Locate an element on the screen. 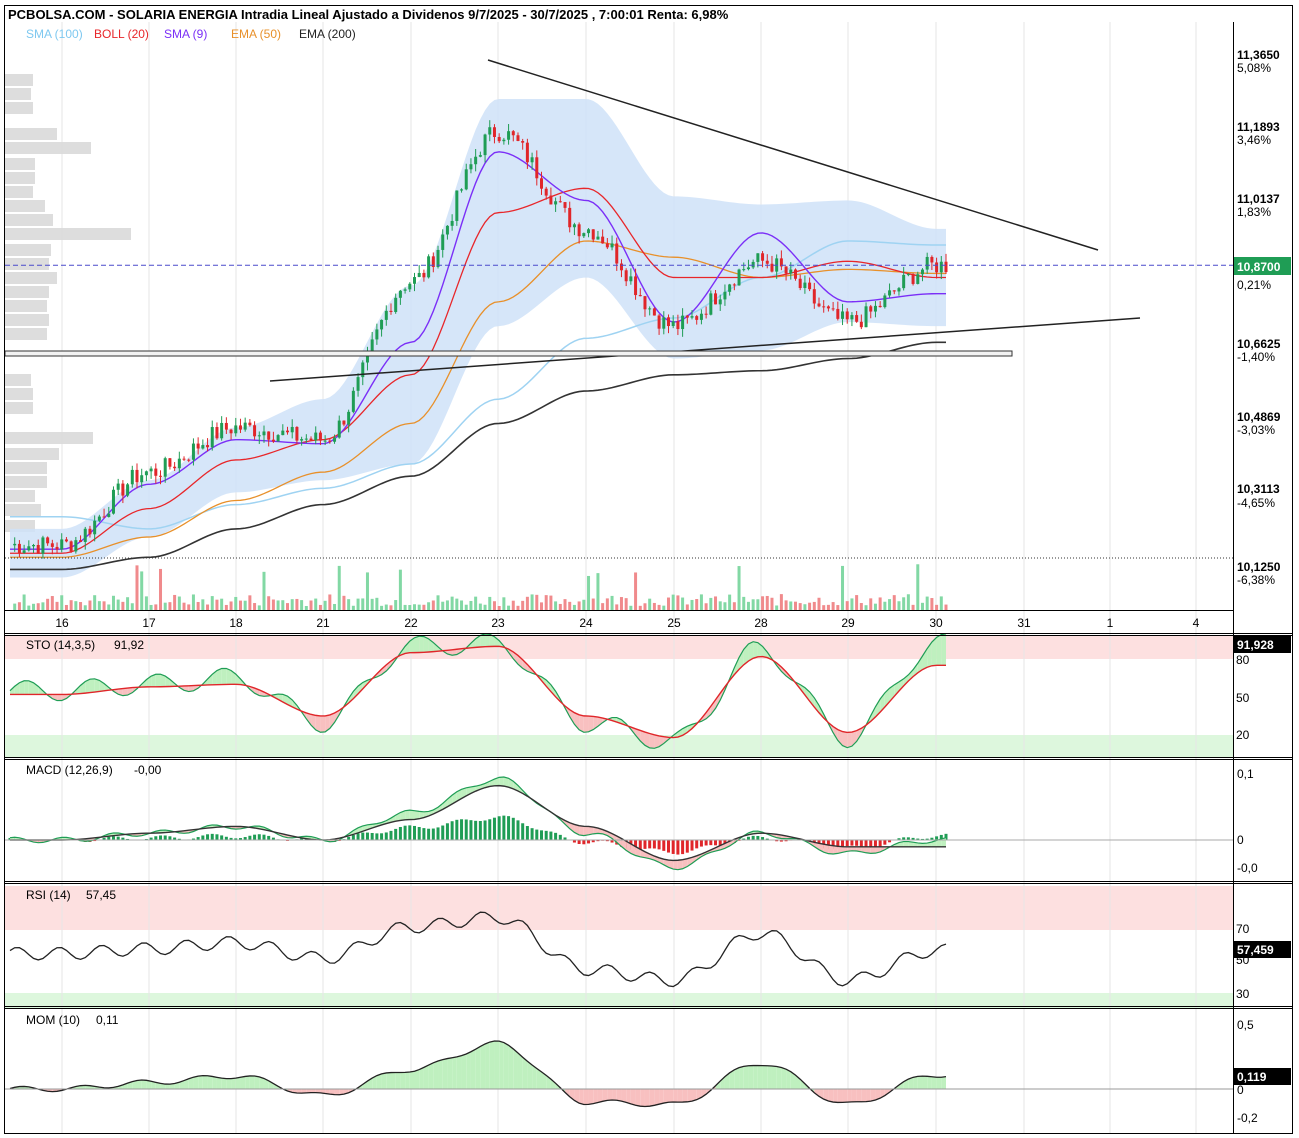 This screenshot has height=1138, width=1299. macd-fill is located at coordinates (412, 815).